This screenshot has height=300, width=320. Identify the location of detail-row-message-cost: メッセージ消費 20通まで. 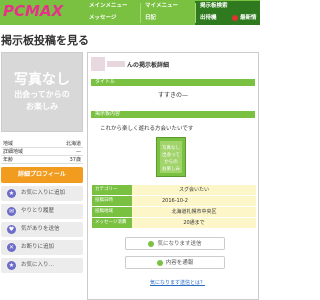
(174, 223).